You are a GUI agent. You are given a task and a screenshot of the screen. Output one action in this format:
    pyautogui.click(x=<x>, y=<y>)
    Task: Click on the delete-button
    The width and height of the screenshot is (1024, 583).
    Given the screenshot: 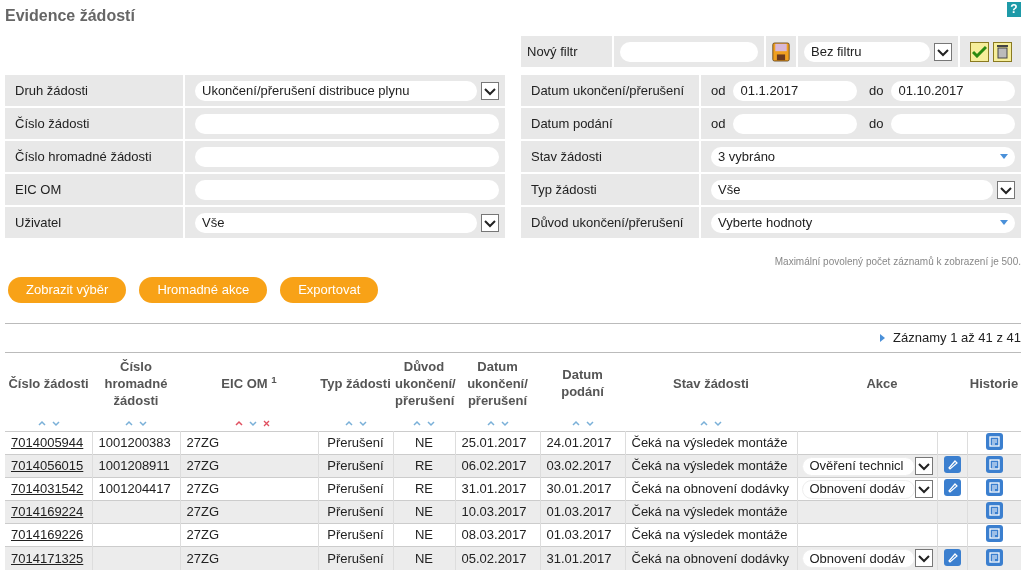 What is the action you would take?
    pyautogui.click(x=1002, y=51)
    